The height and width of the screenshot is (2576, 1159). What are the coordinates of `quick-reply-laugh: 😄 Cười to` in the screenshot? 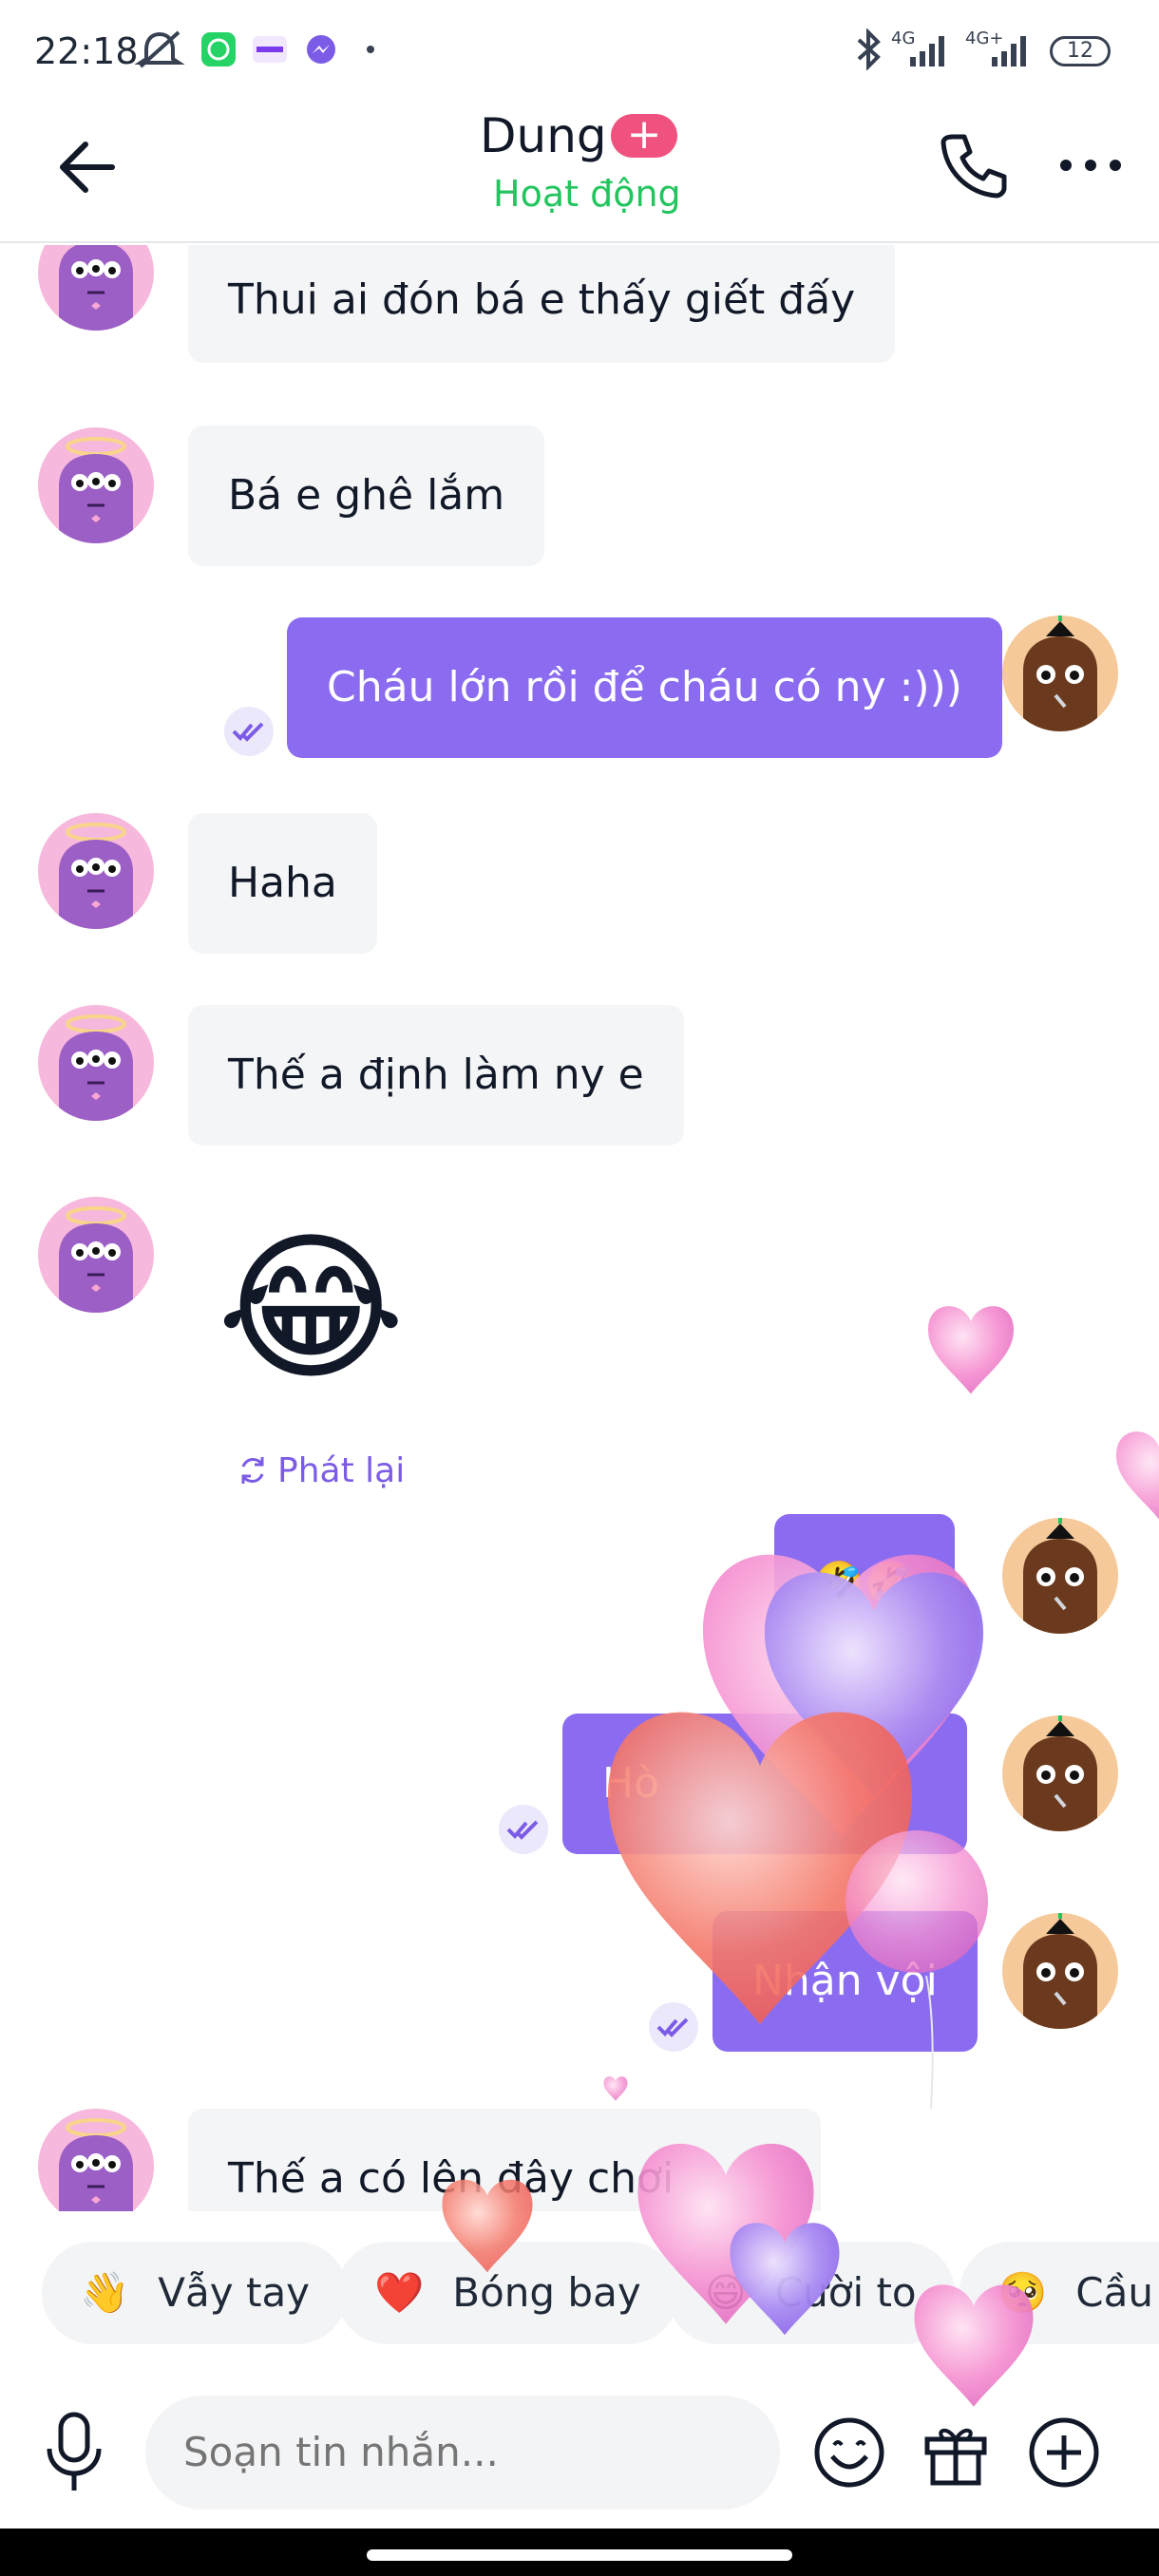 It's located at (811, 2293).